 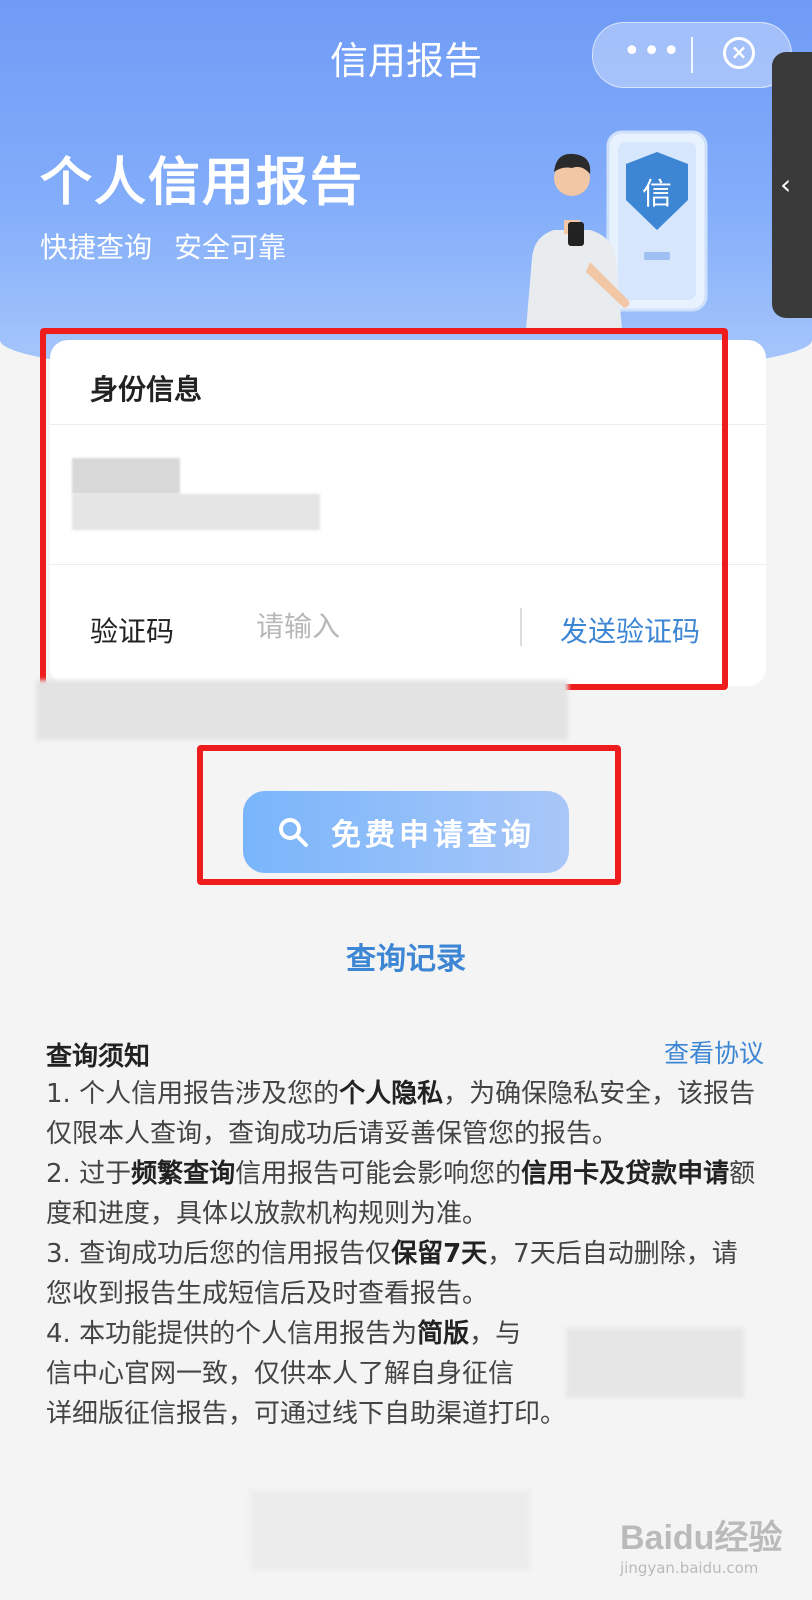 I want to click on credit-badge-char: 信, so click(x=657, y=194).